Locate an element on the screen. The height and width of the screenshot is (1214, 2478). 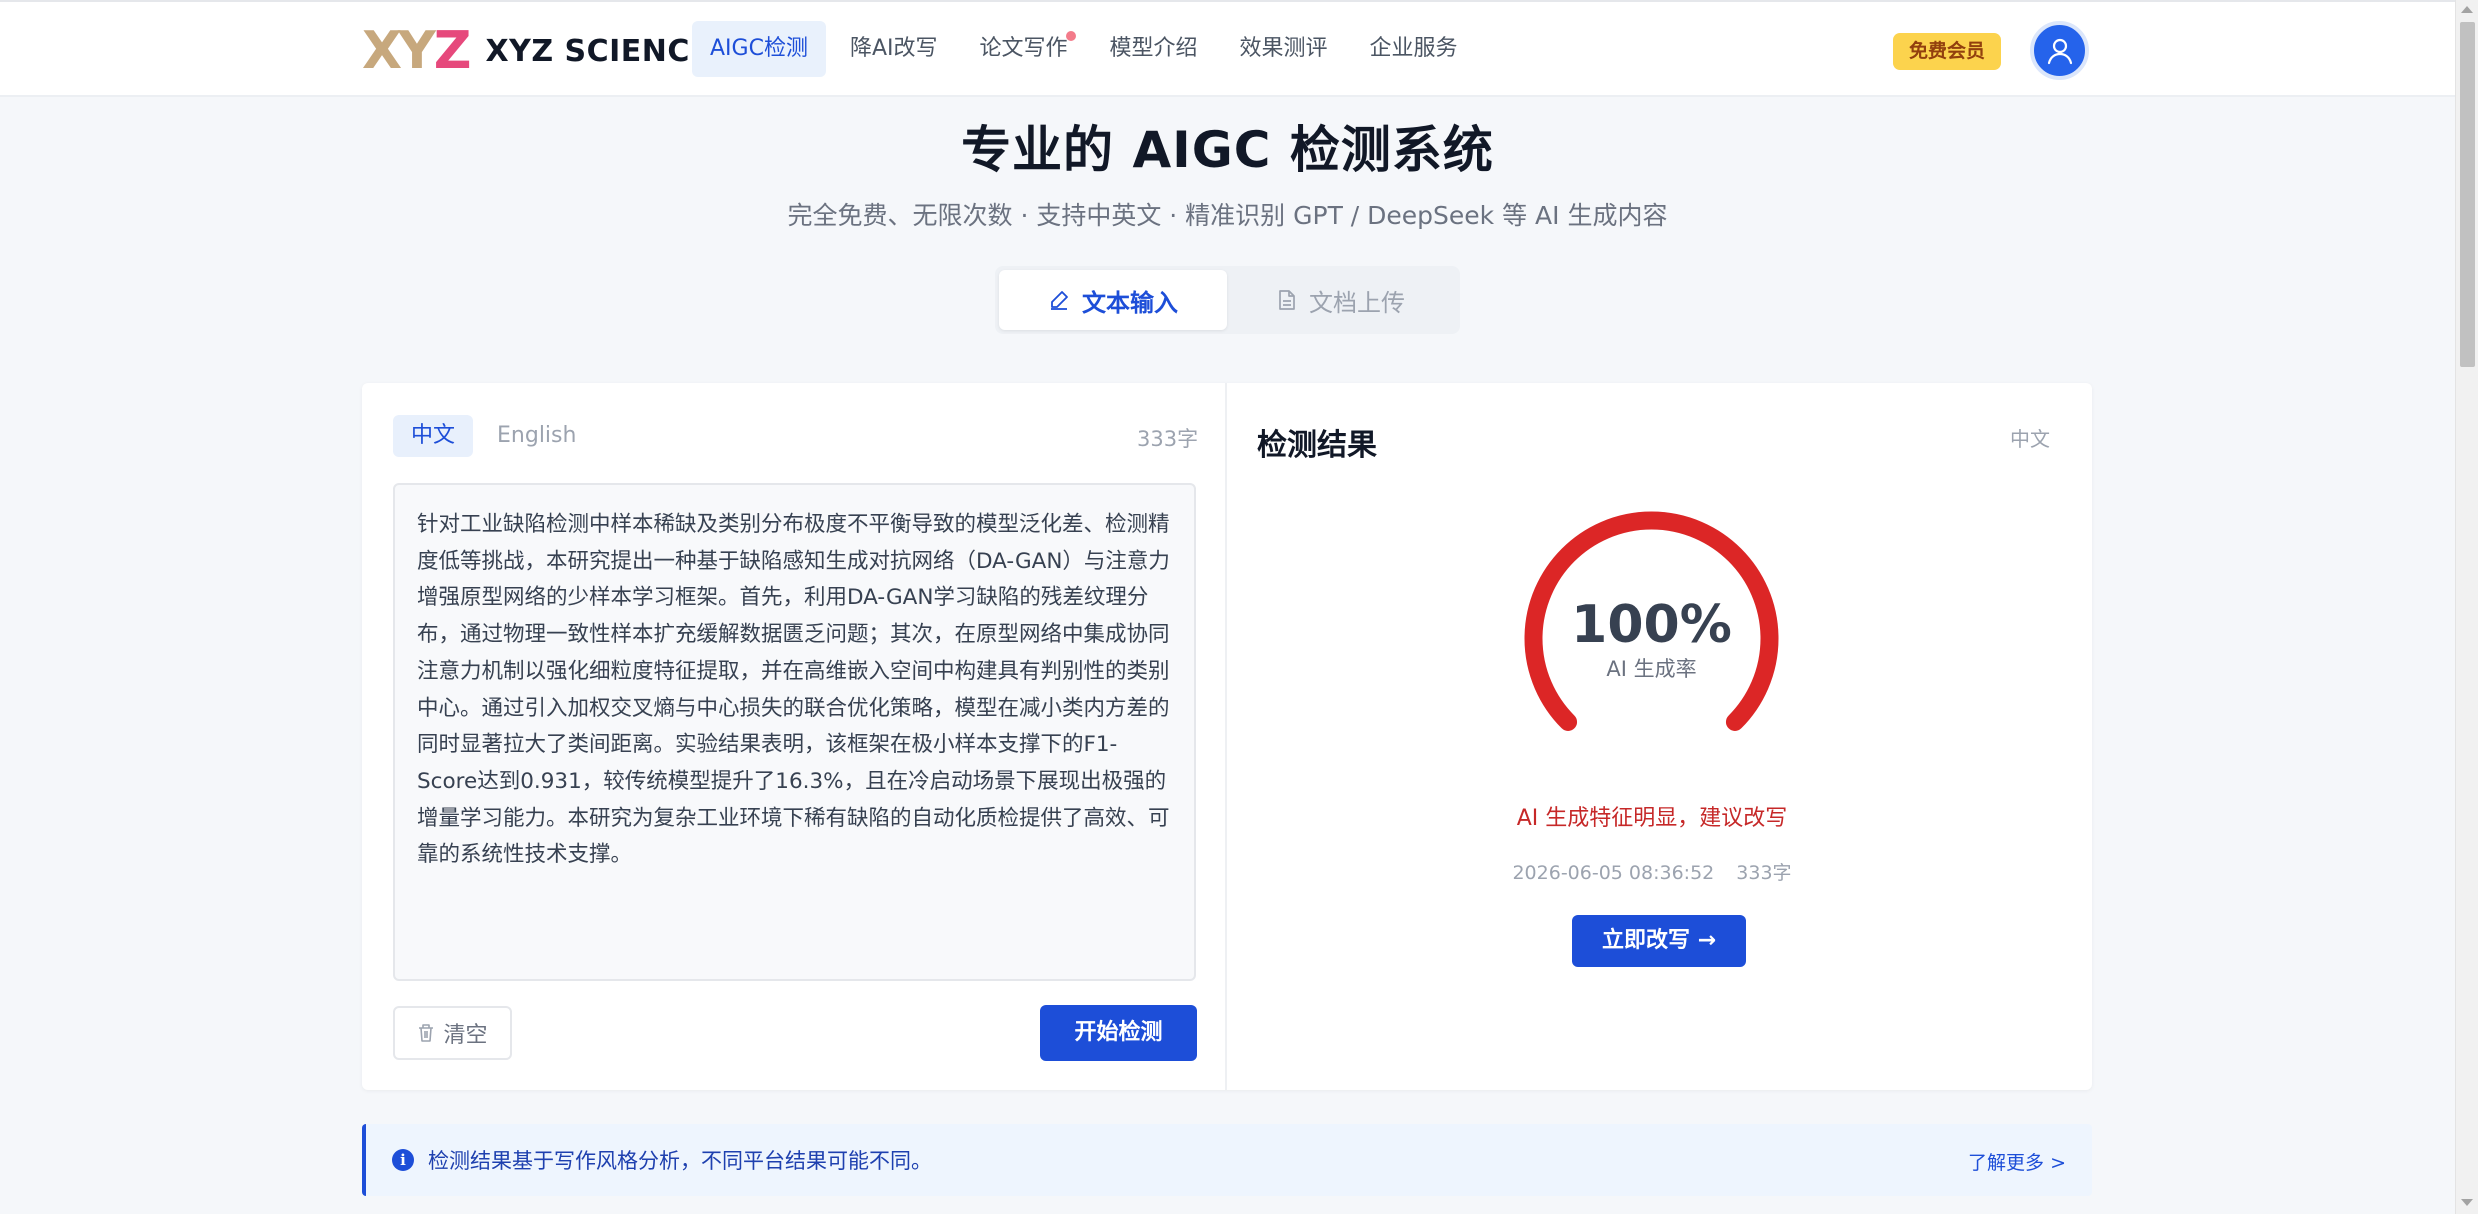
logo-letter-y: Y is located at coordinates (417, 51).